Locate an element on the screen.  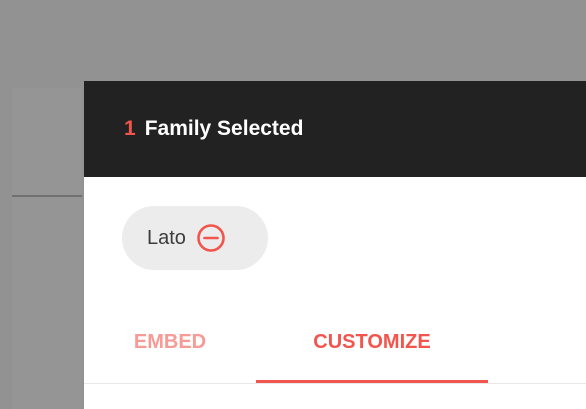
selection-summary: 1 Family Selected is located at coordinates (213, 129).